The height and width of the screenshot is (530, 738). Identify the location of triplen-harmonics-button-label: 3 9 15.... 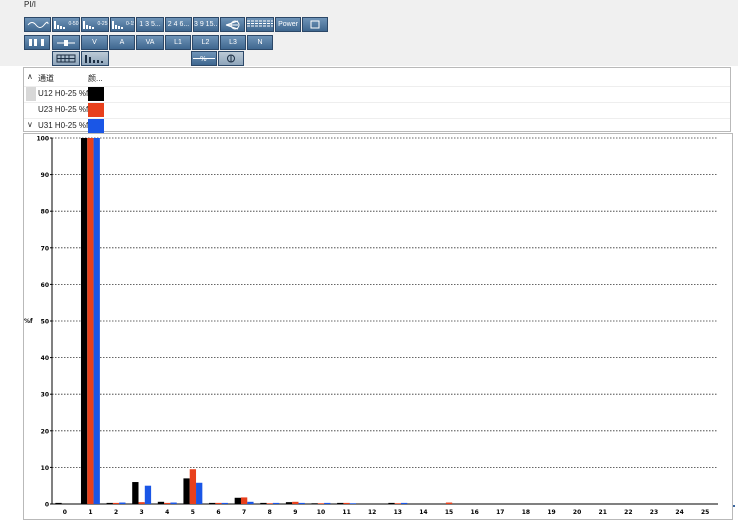
(206, 24).